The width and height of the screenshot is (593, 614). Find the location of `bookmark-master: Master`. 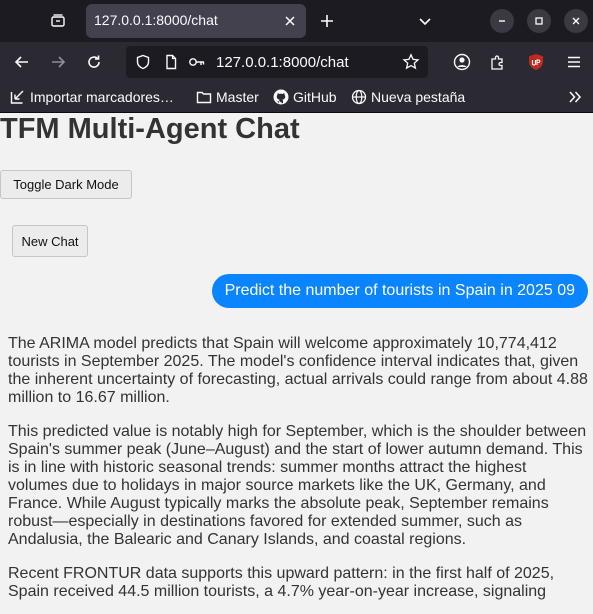

bookmark-master: Master is located at coordinates (227, 97).